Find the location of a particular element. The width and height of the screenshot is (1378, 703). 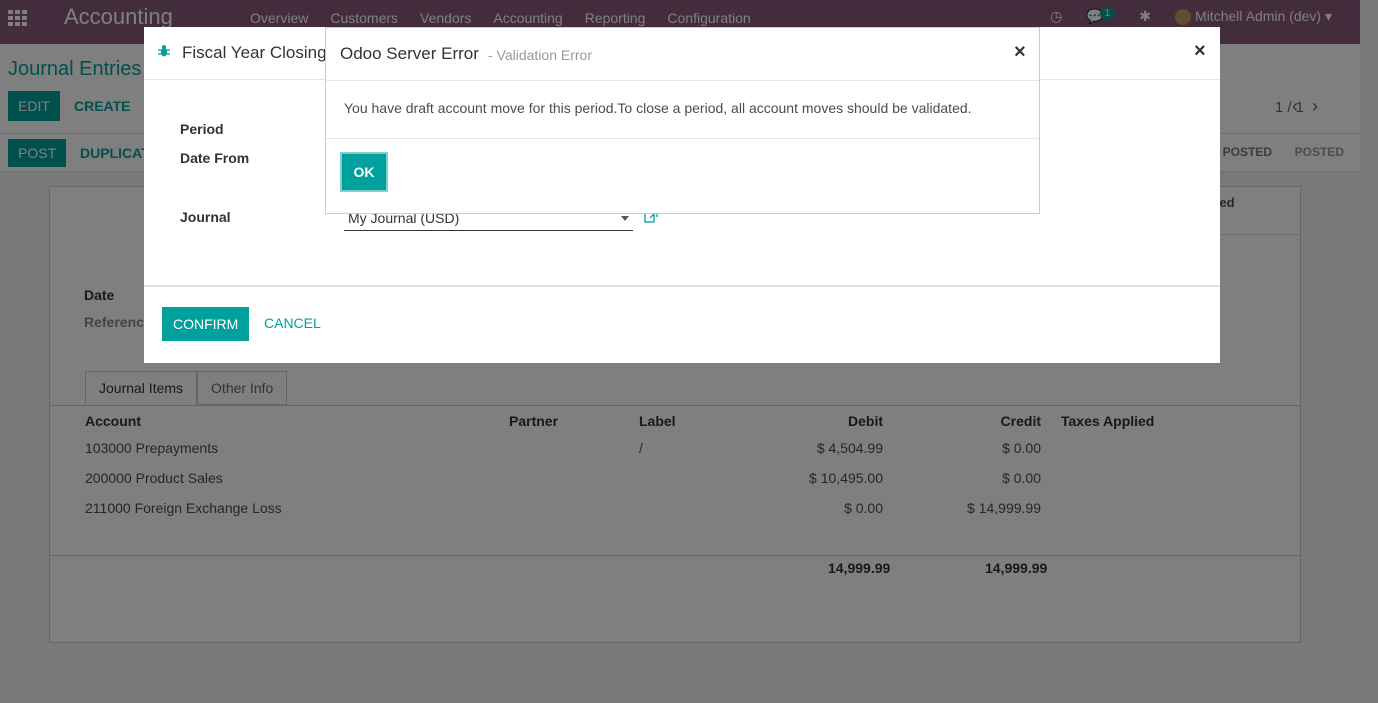

dialog-title: Fiscal Year Closing is located at coordinates (254, 52).